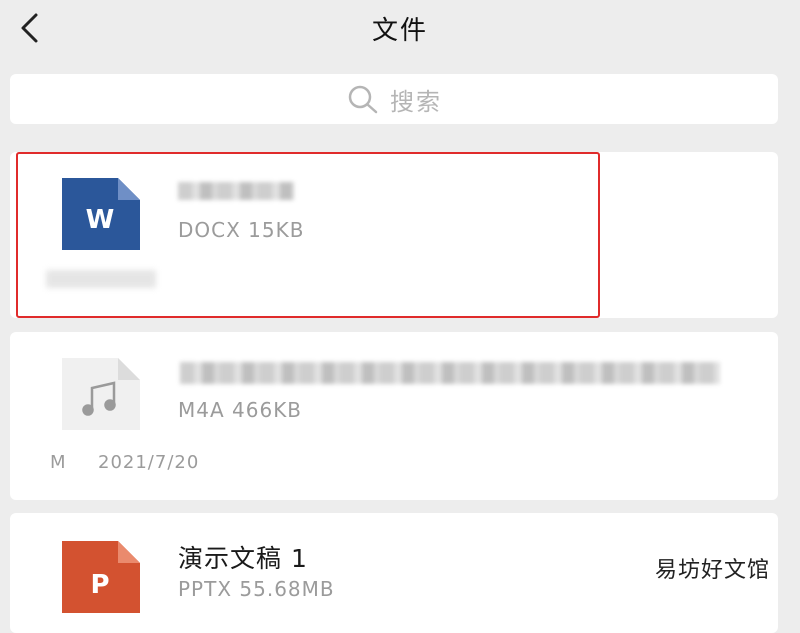  I want to click on watermark-text: 易坊好文馆, so click(712, 568).